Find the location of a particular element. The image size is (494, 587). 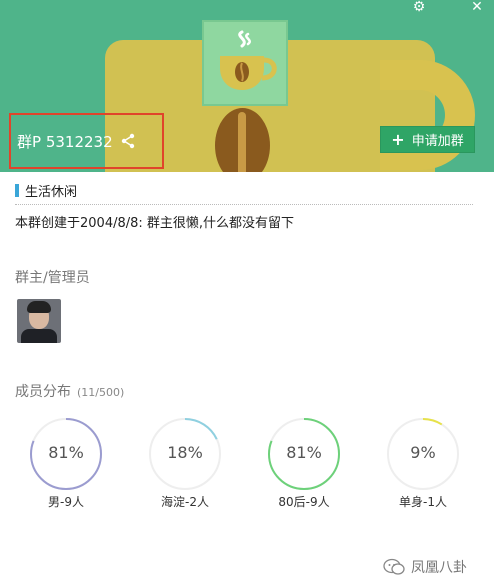

plus-icon: + is located at coordinates (398, 139).